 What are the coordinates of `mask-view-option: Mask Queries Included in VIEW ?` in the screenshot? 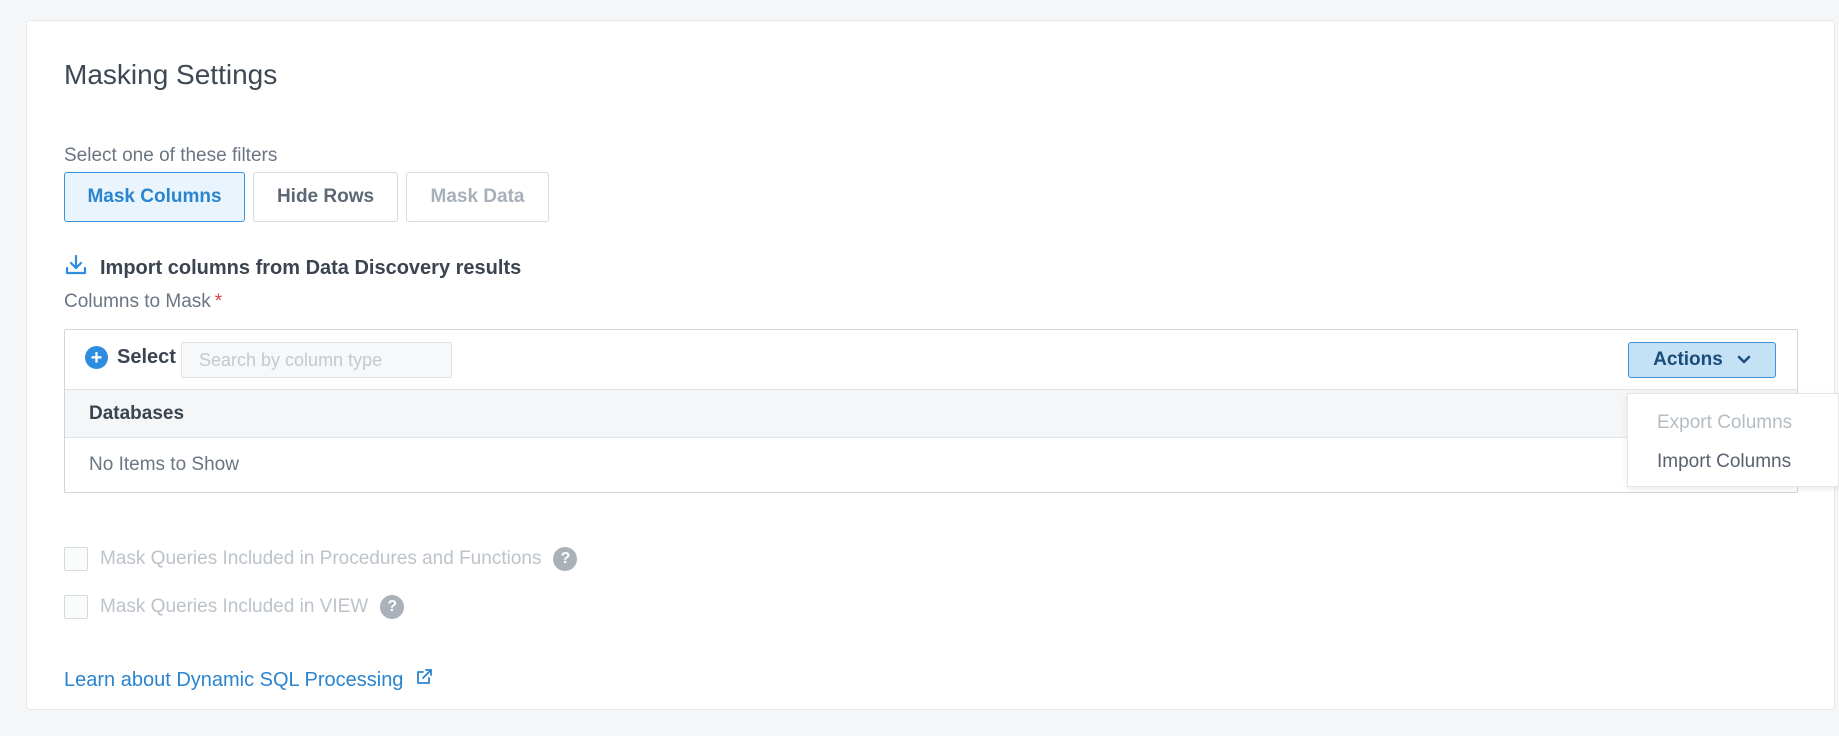 It's located at (234, 607).